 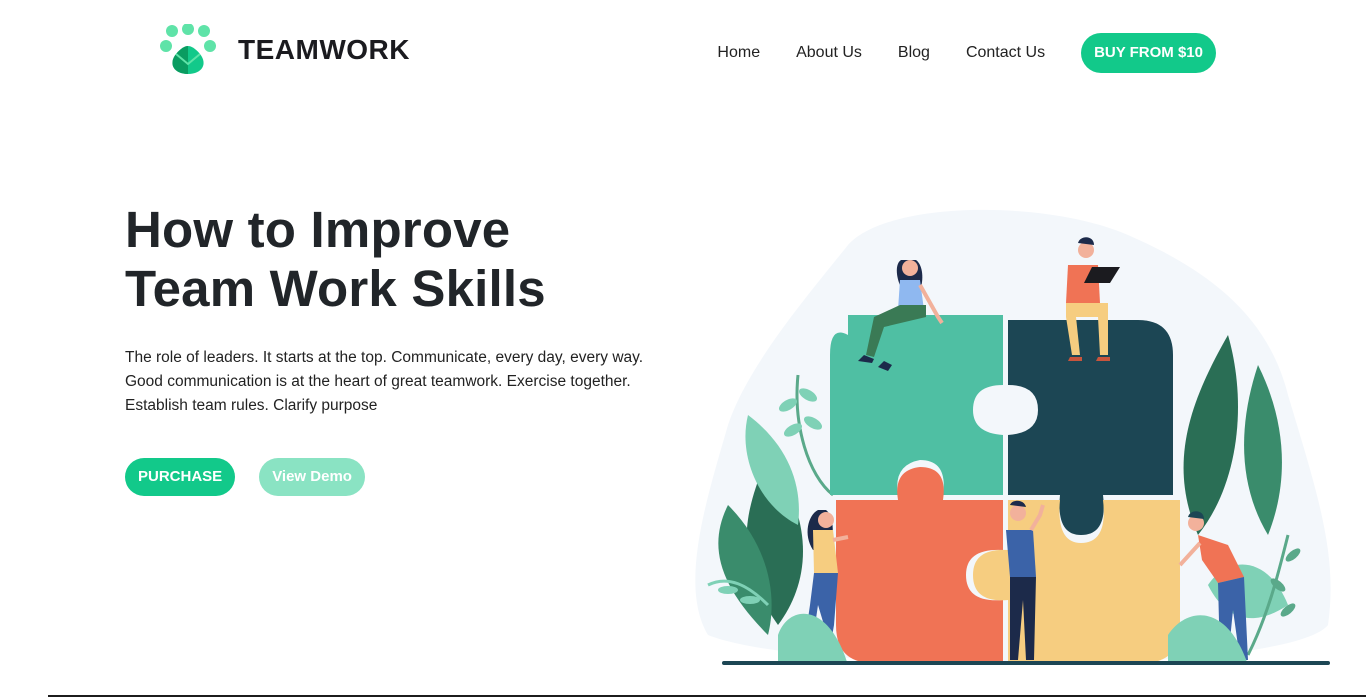 I want to click on purchase-button: PURCHASE, so click(x=180, y=477).